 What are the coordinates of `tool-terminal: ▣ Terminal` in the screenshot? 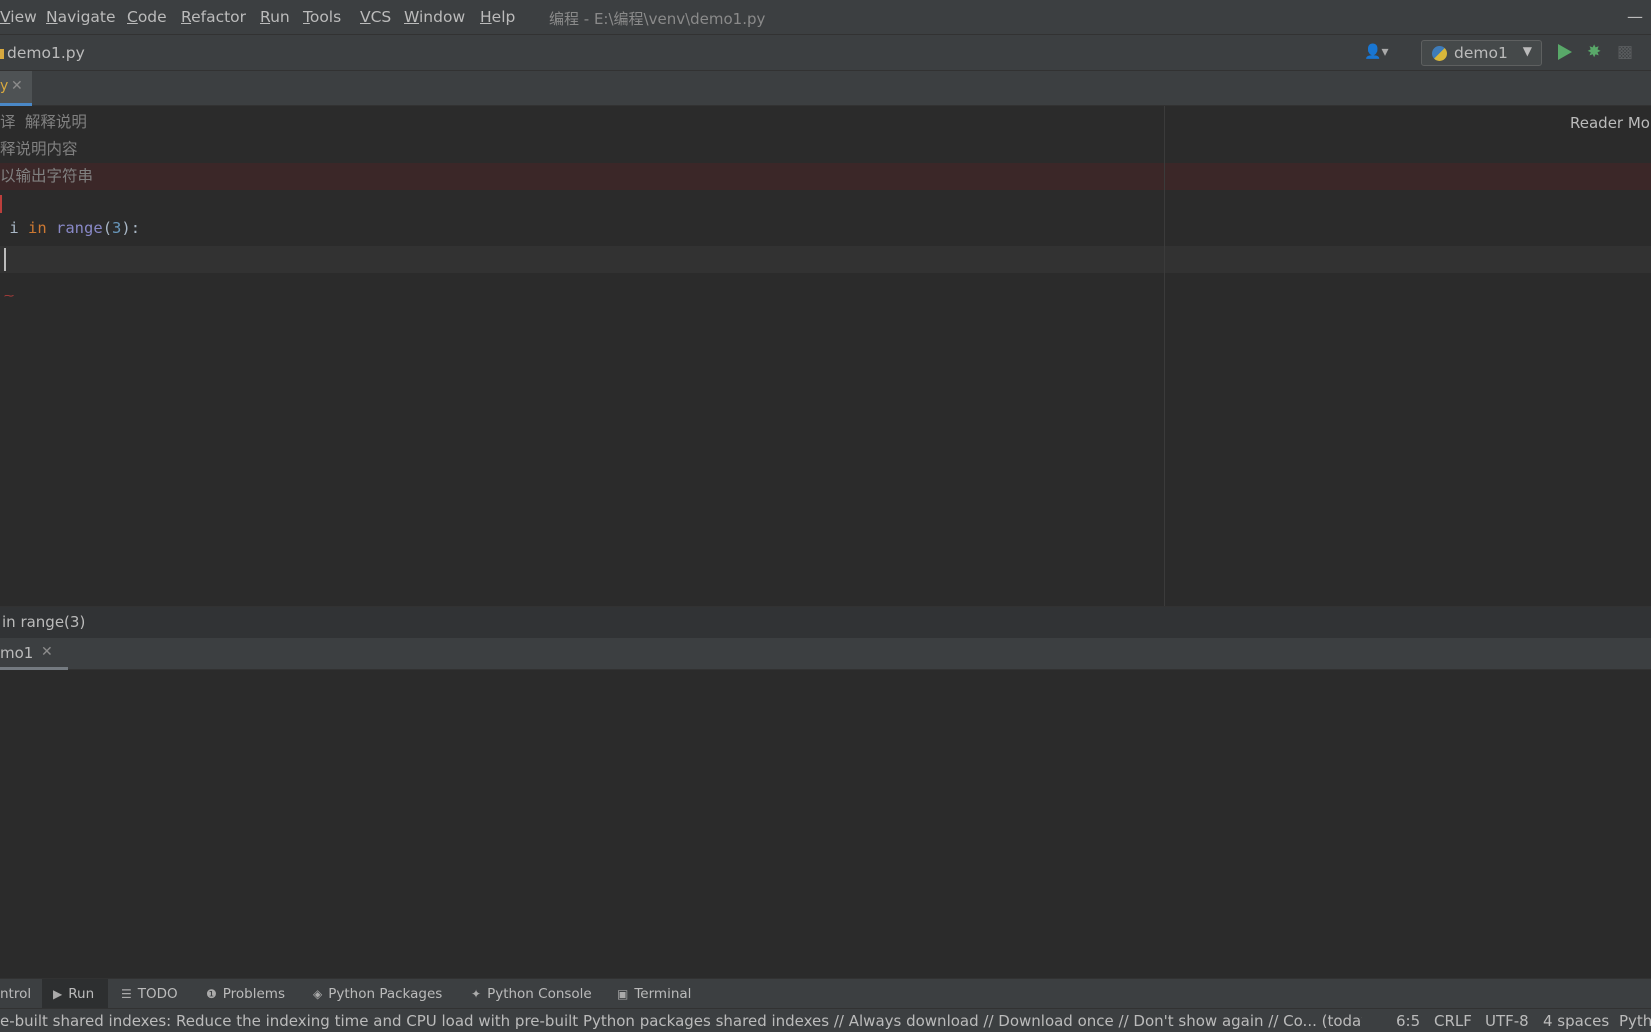 It's located at (654, 994).